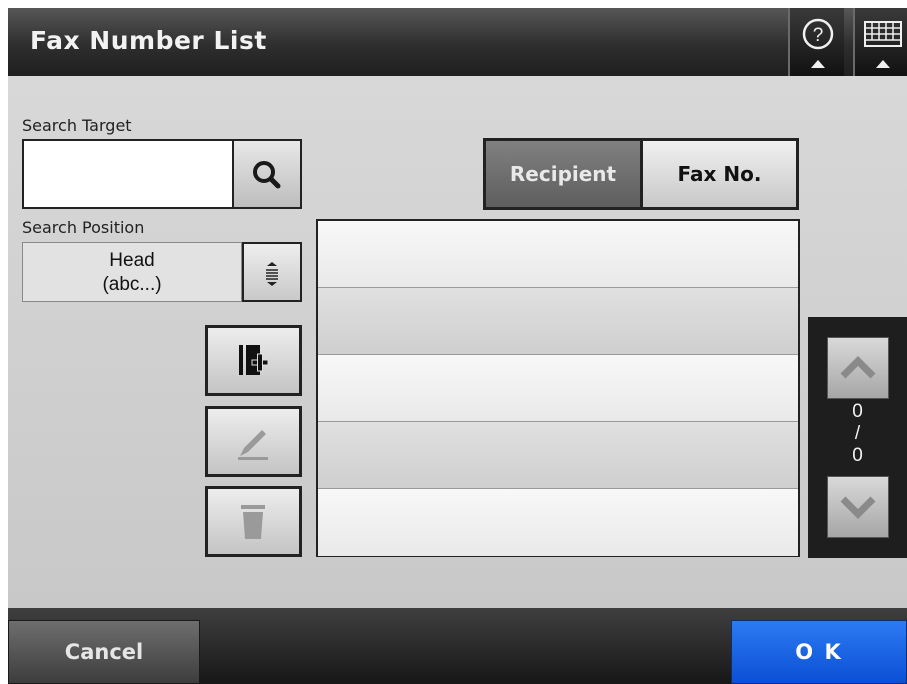  Describe the element at coordinates (77, 125) in the screenshot. I see `search-target-label: Search Target` at that location.